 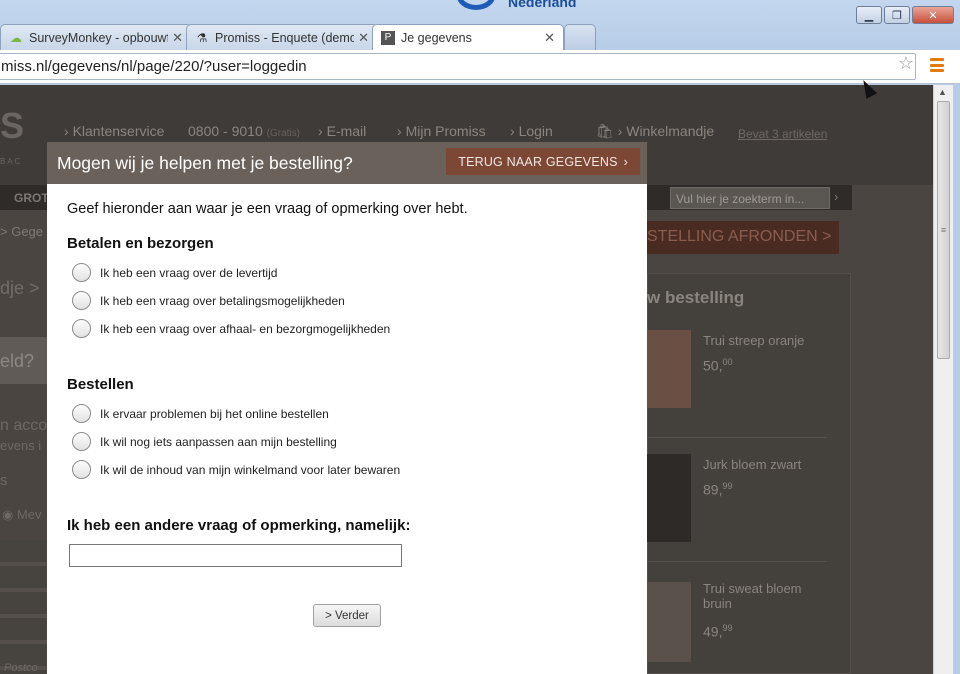 I want to click on dialog-title: Mogen wij je helpen met je bestelling?, so click(x=205, y=163).